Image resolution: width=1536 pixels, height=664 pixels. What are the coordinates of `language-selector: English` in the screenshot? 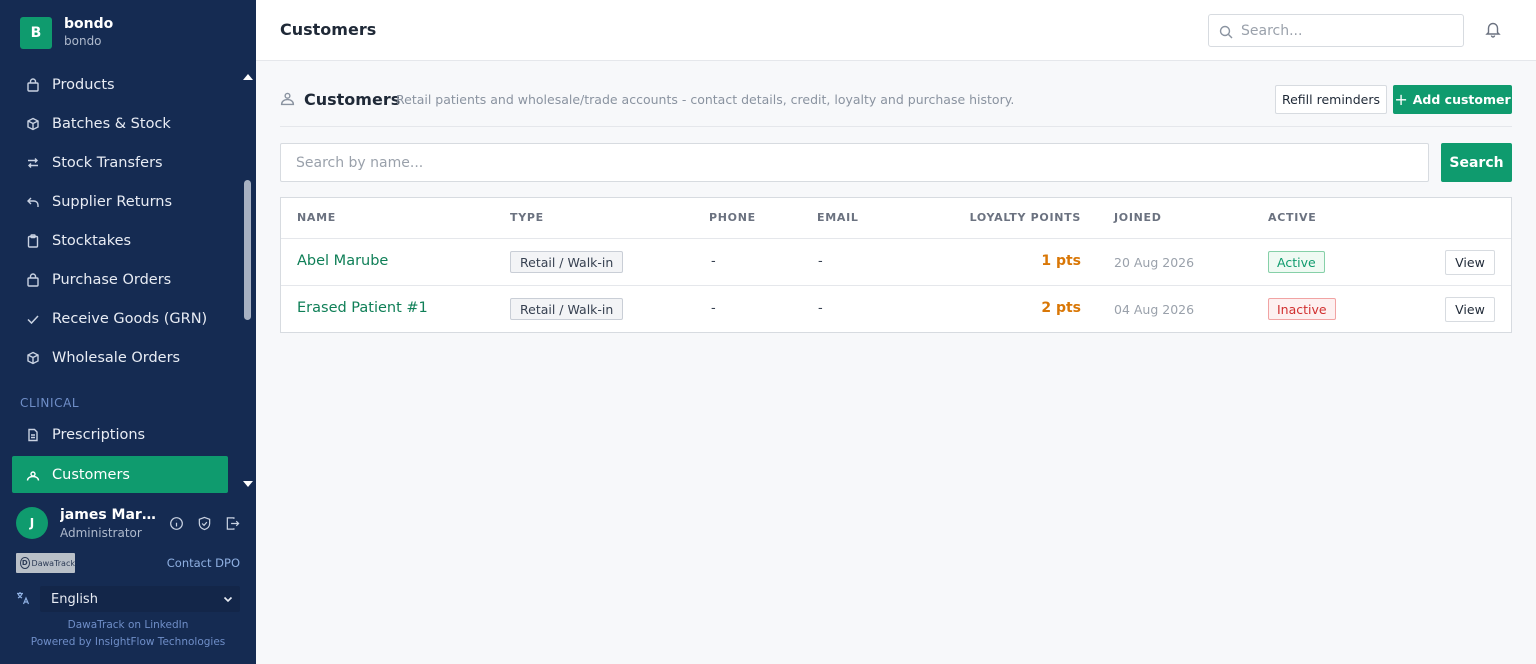 It's located at (129, 599).